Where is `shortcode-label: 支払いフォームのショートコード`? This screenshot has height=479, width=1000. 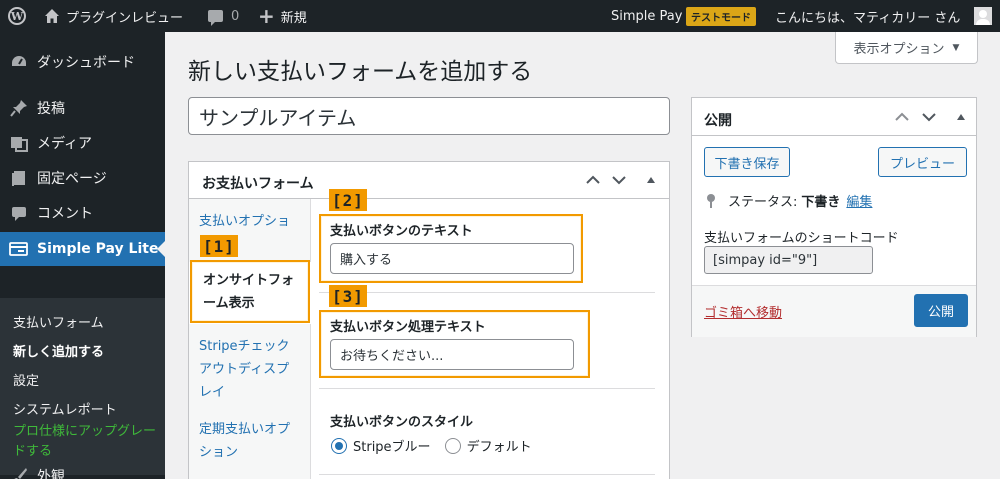
shortcode-label: 支払いフォームのショートコード is located at coordinates (801, 238).